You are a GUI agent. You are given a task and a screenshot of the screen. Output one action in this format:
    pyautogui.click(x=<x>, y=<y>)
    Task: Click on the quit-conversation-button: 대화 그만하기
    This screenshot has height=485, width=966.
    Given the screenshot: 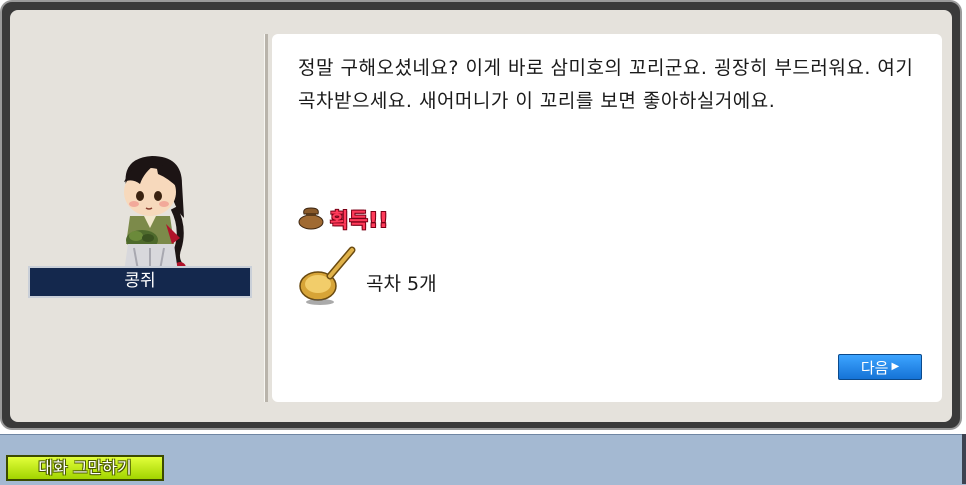 What is the action you would take?
    pyautogui.click(x=85, y=468)
    